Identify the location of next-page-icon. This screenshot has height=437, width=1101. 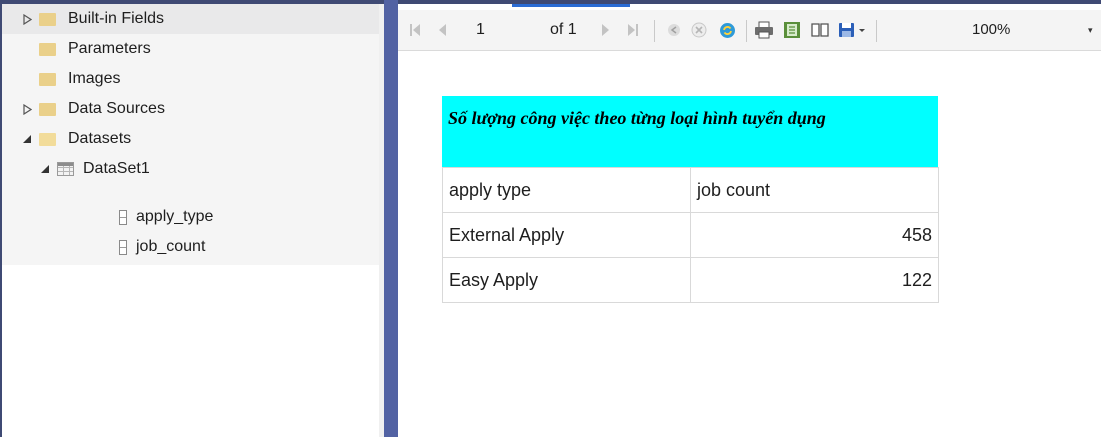
(606, 30).